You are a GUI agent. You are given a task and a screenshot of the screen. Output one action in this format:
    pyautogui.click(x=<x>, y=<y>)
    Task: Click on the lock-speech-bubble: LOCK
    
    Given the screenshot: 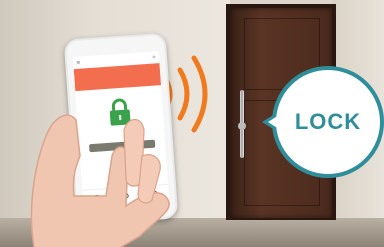 What is the action you would take?
    pyautogui.click(x=328, y=122)
    